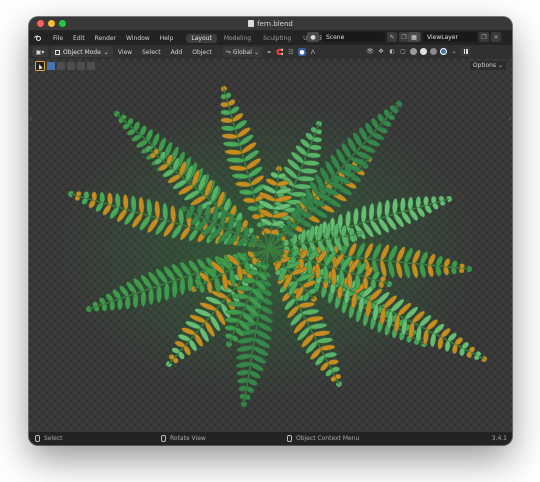 The width and height of the screenshot is (540, 482). I want to click on select-intersect-icon, so click(91, 66).